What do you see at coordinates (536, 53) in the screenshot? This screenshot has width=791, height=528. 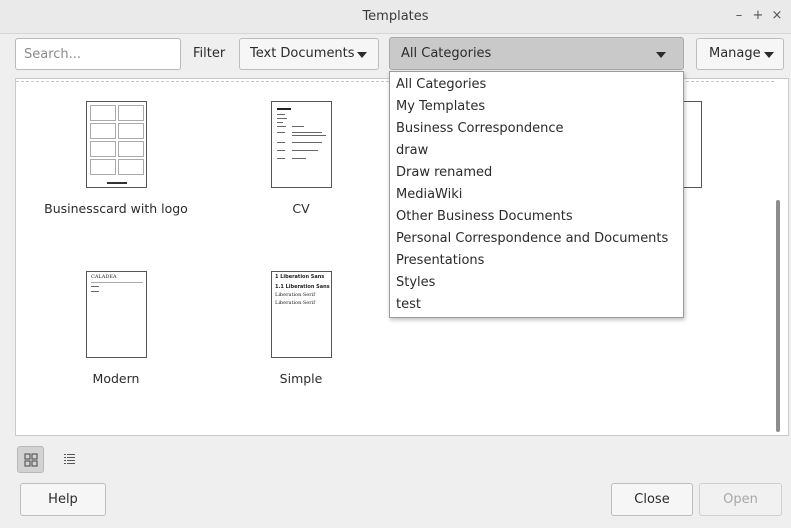 I see `category-dropdown: All Categories` at bounding box center [536, 53].